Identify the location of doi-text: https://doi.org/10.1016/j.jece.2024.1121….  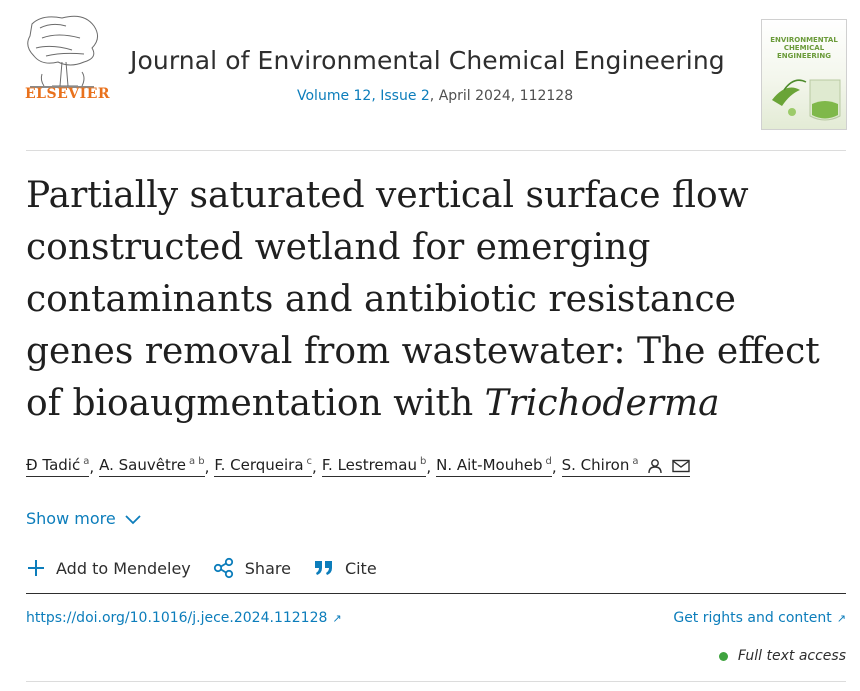
(177, 618).